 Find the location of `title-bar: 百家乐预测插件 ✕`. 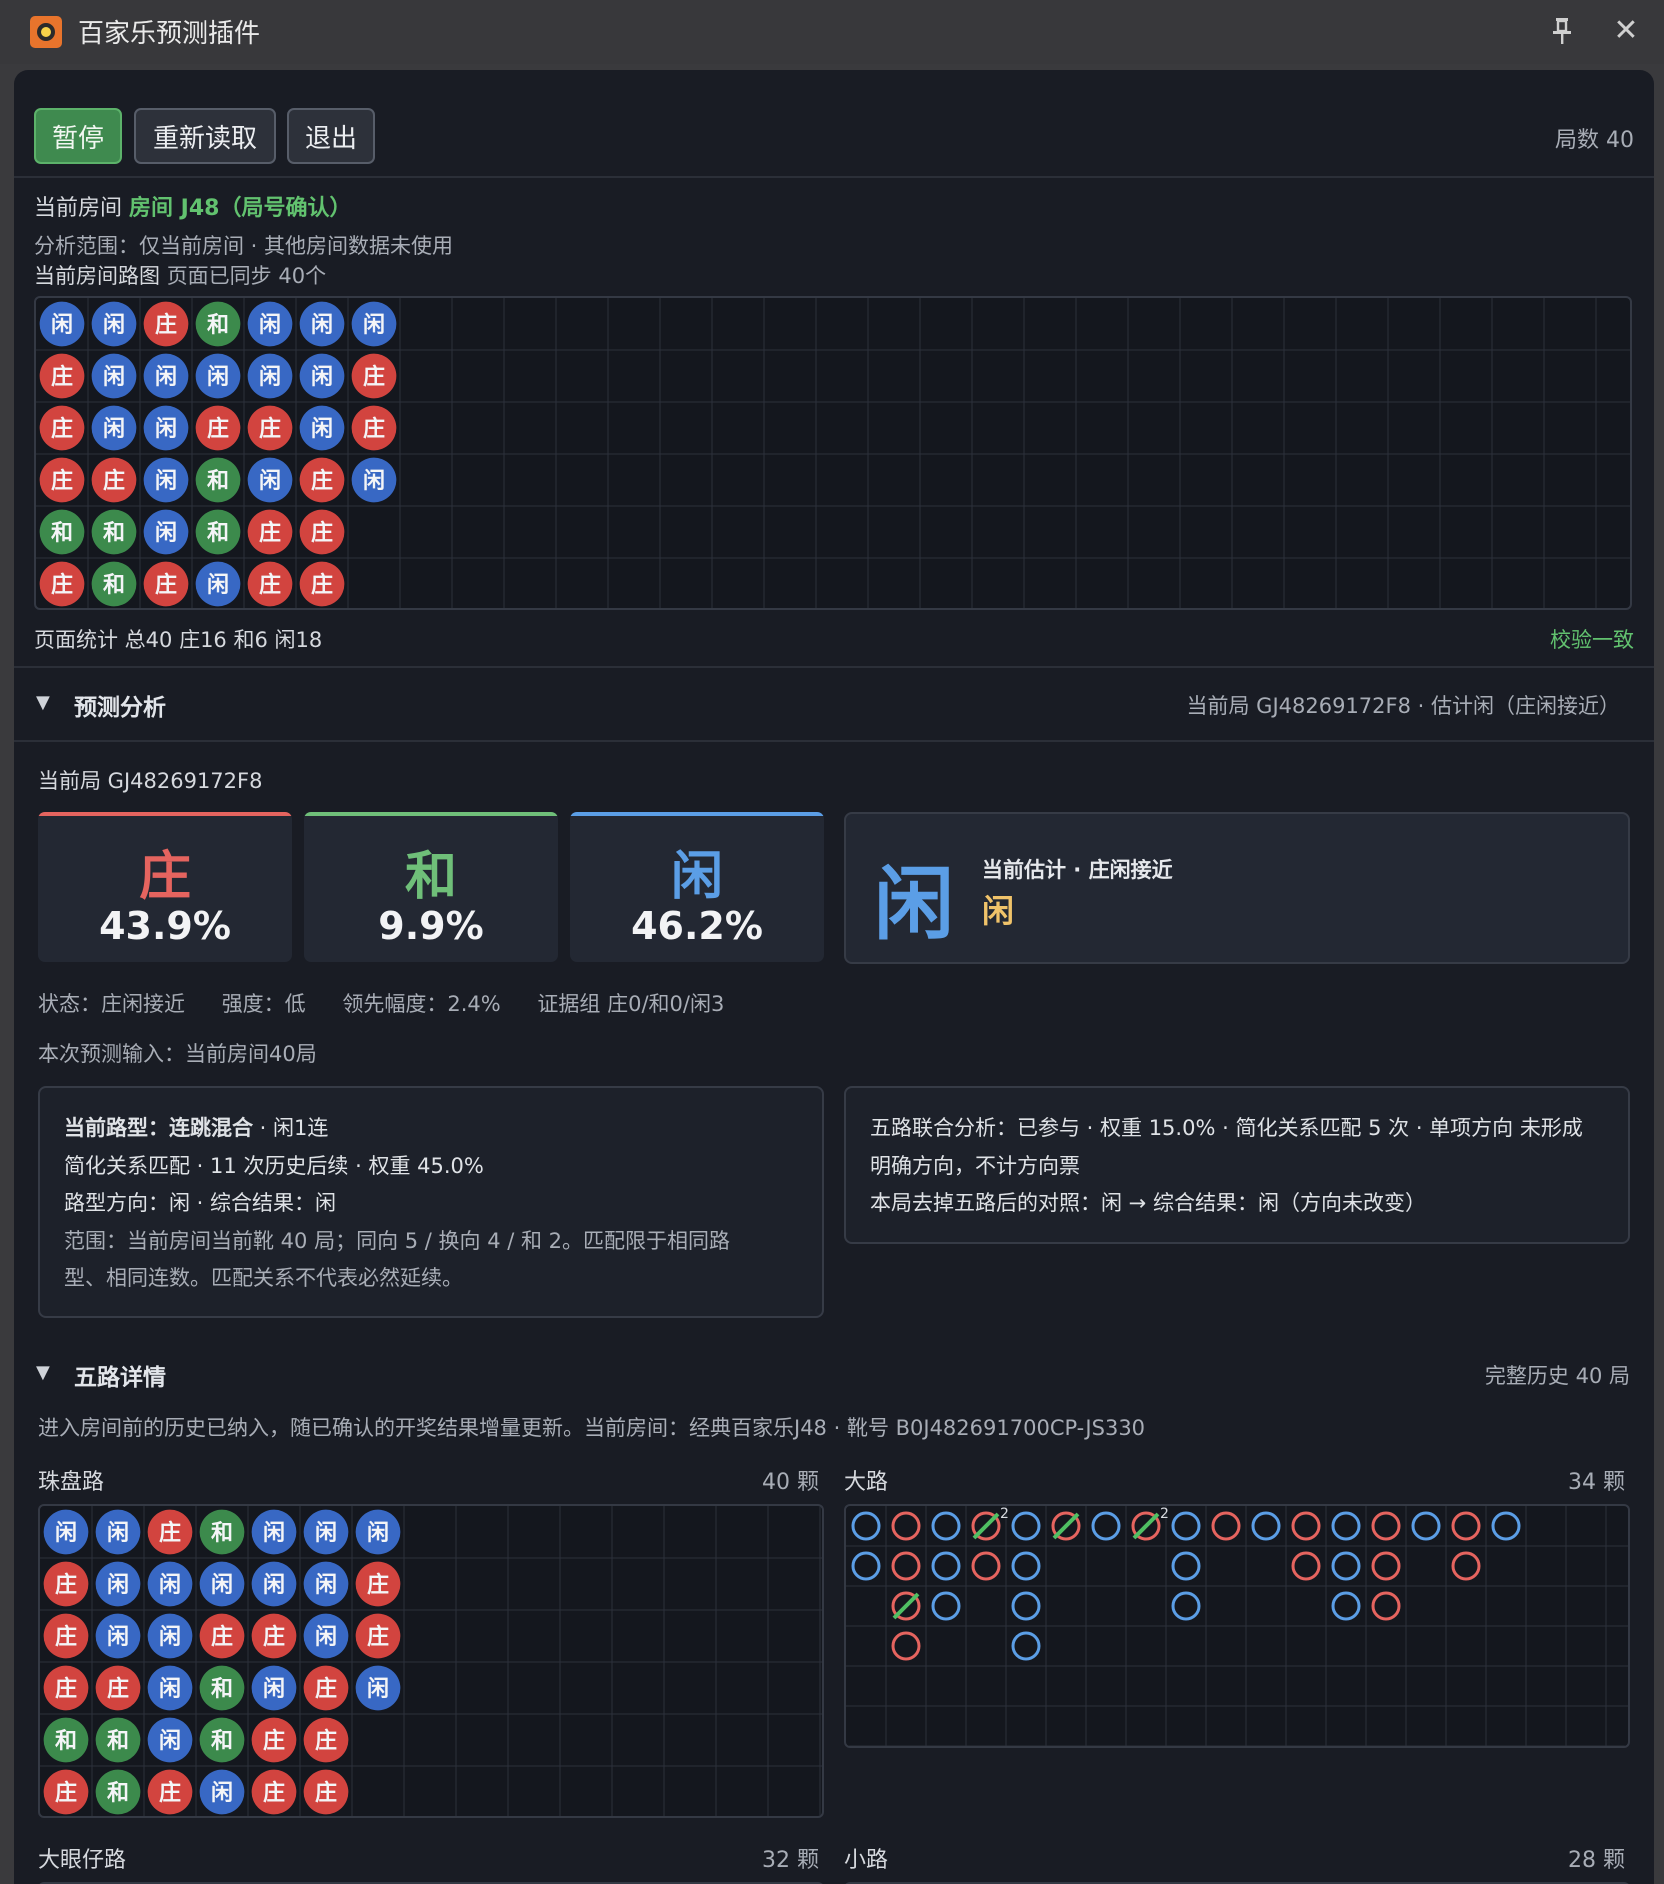

title-bar: 百家乐预测插件 ✕ is located at coordinates (832, 32).